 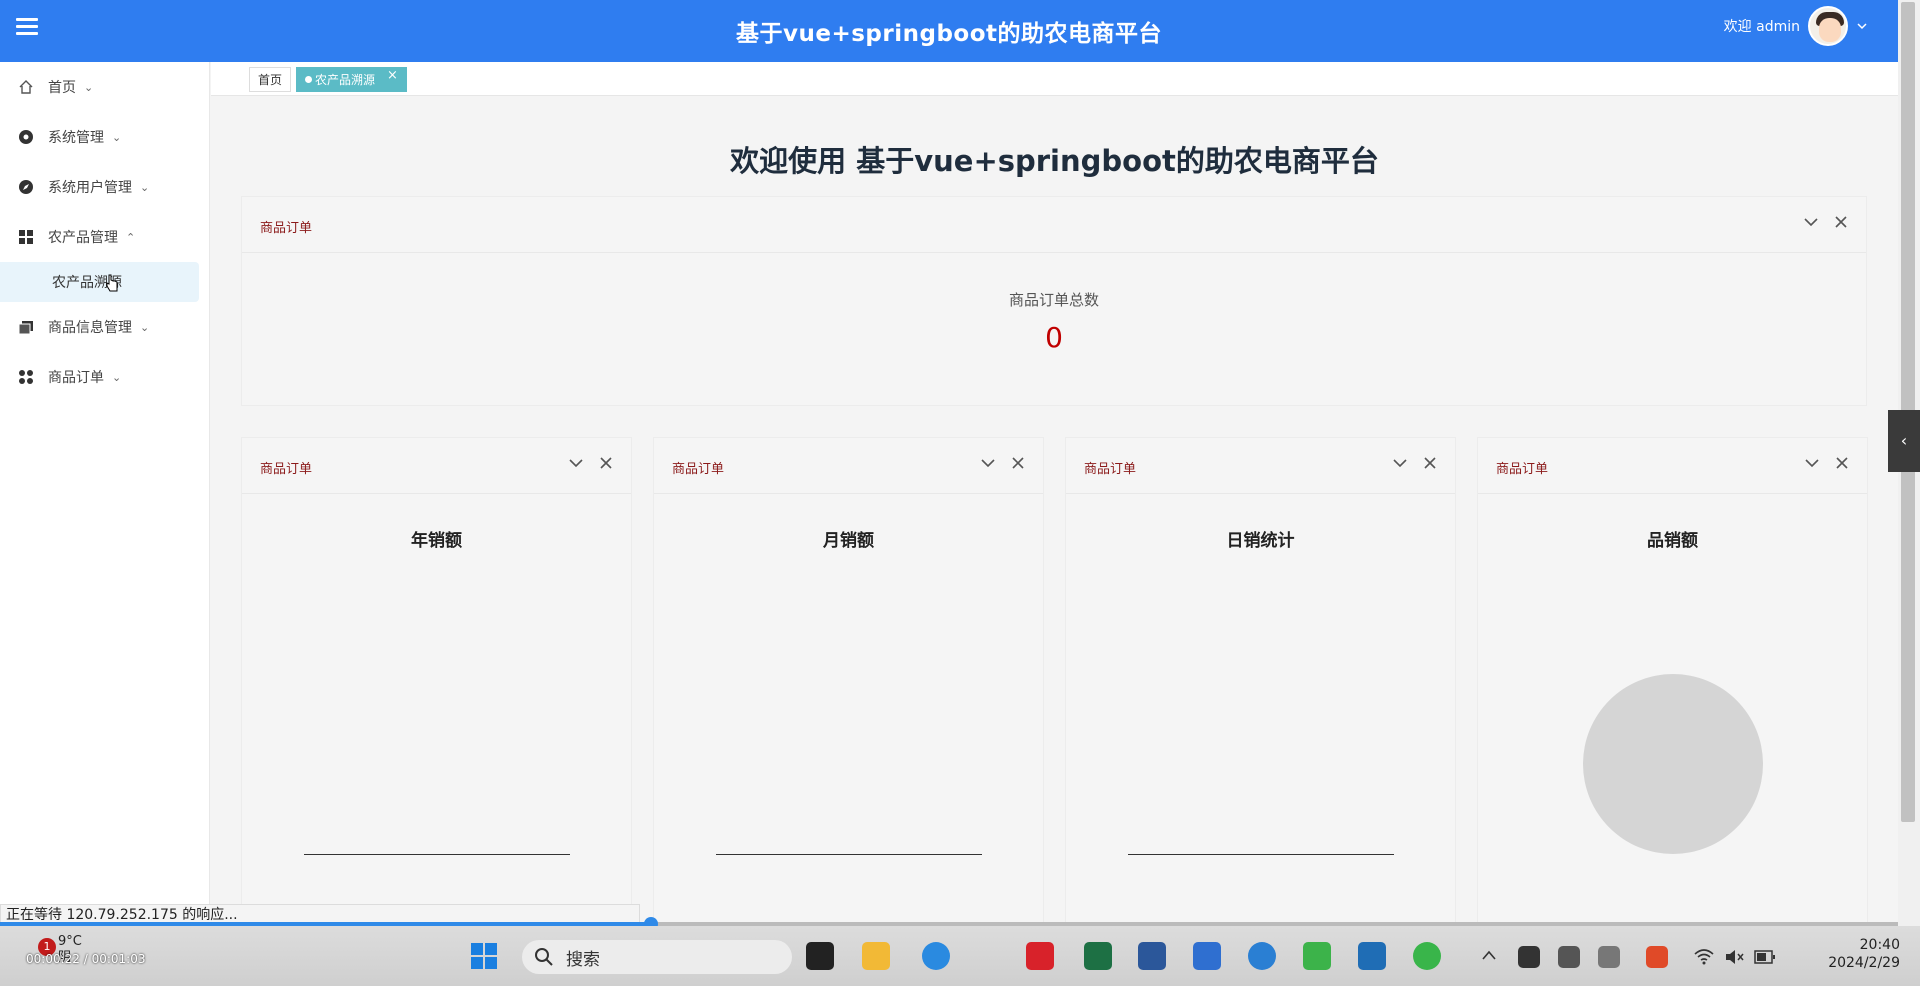 What do you see at coordinates (26, 137) in the screenshot?
I see `gear-icon` at bounding box center [26, 137].